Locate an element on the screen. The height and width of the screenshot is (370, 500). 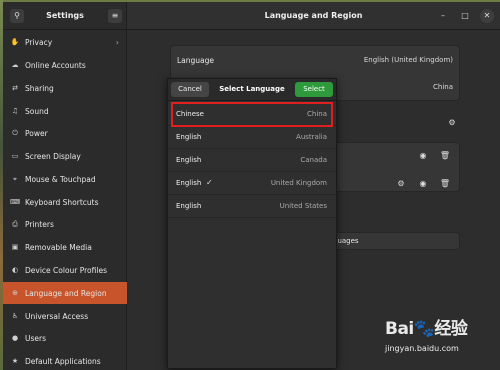
mouse-icon: ⌖ is located at coordinates (15, 178).